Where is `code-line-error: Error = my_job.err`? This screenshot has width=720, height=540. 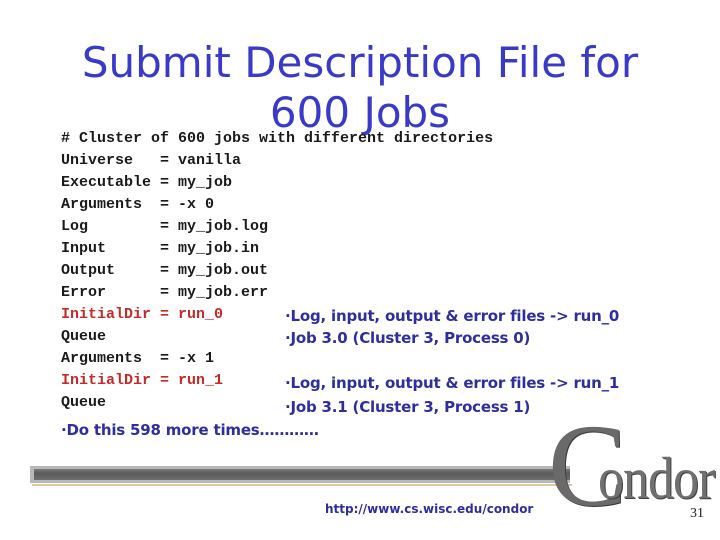 code-line-error: Error = my_job.err is located at coordinates (165, 292).